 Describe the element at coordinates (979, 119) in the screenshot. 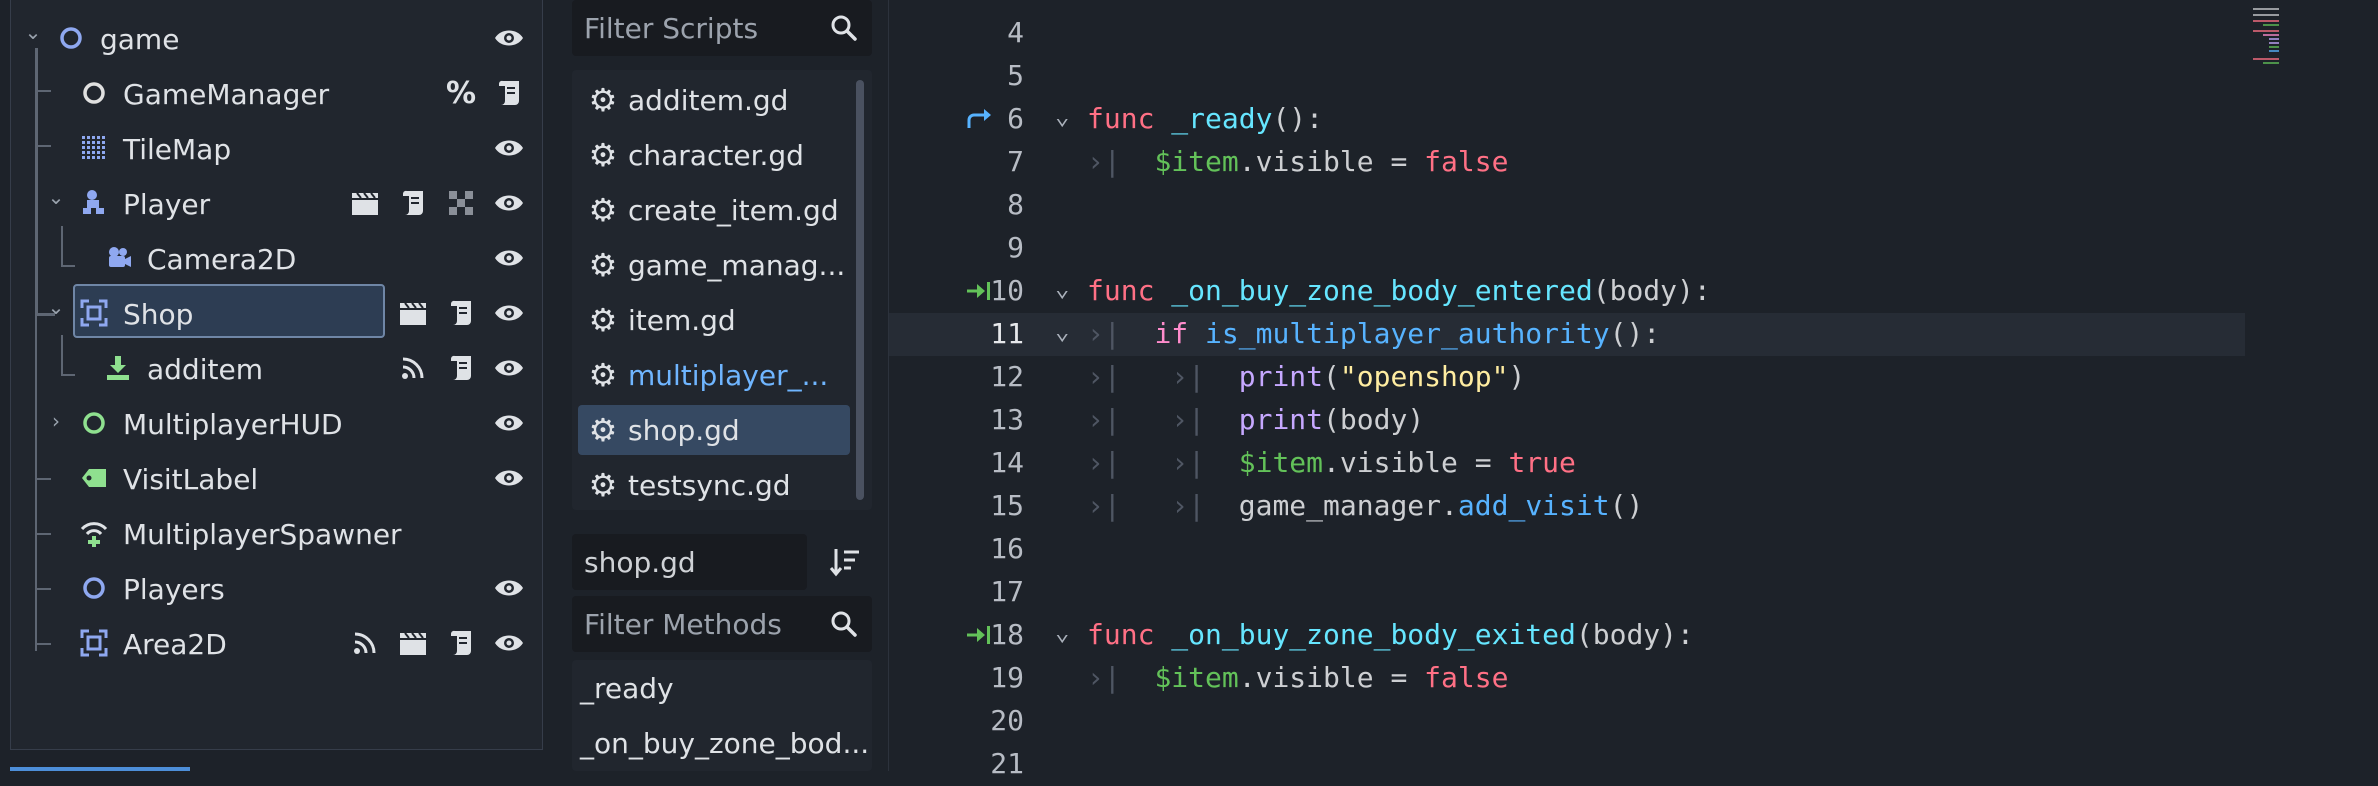

I see `override-arrow-icon` at that location.